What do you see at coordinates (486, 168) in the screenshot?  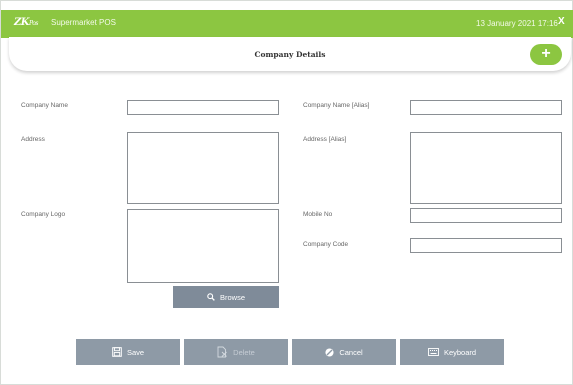 I see `address-alias-textarea` at bounding box center [486, 168].